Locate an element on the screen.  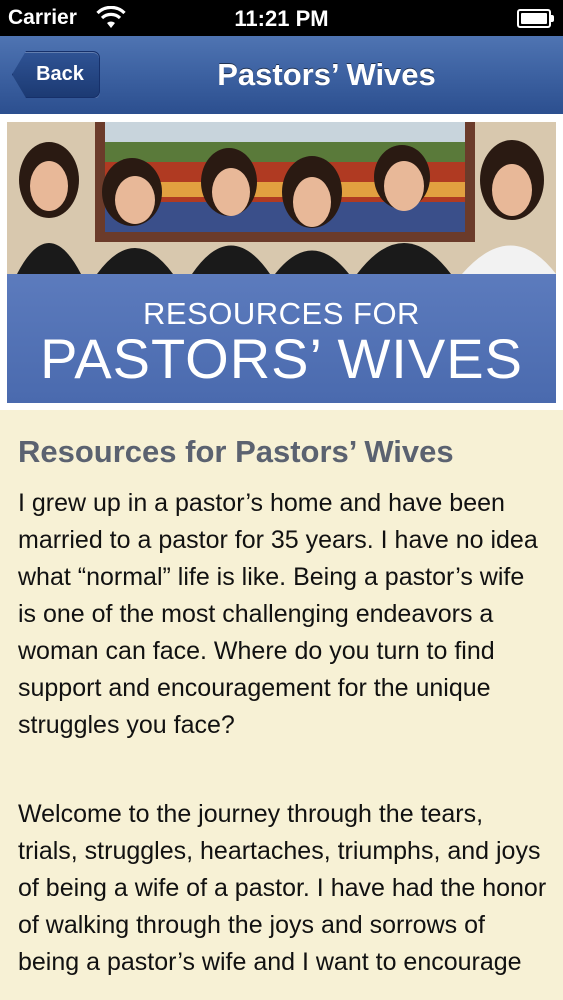
status-bar: Carrier 11:21 PM is located at coordinates (281, 18).